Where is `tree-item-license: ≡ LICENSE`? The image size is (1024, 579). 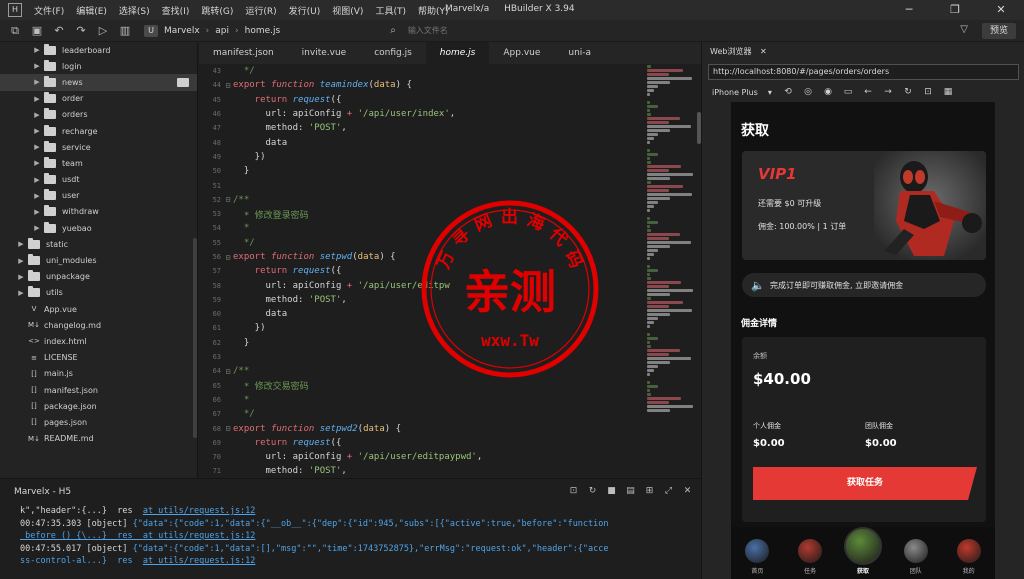
tree-item-license: ≡ LICENSE is located at coordinates (98, 358).